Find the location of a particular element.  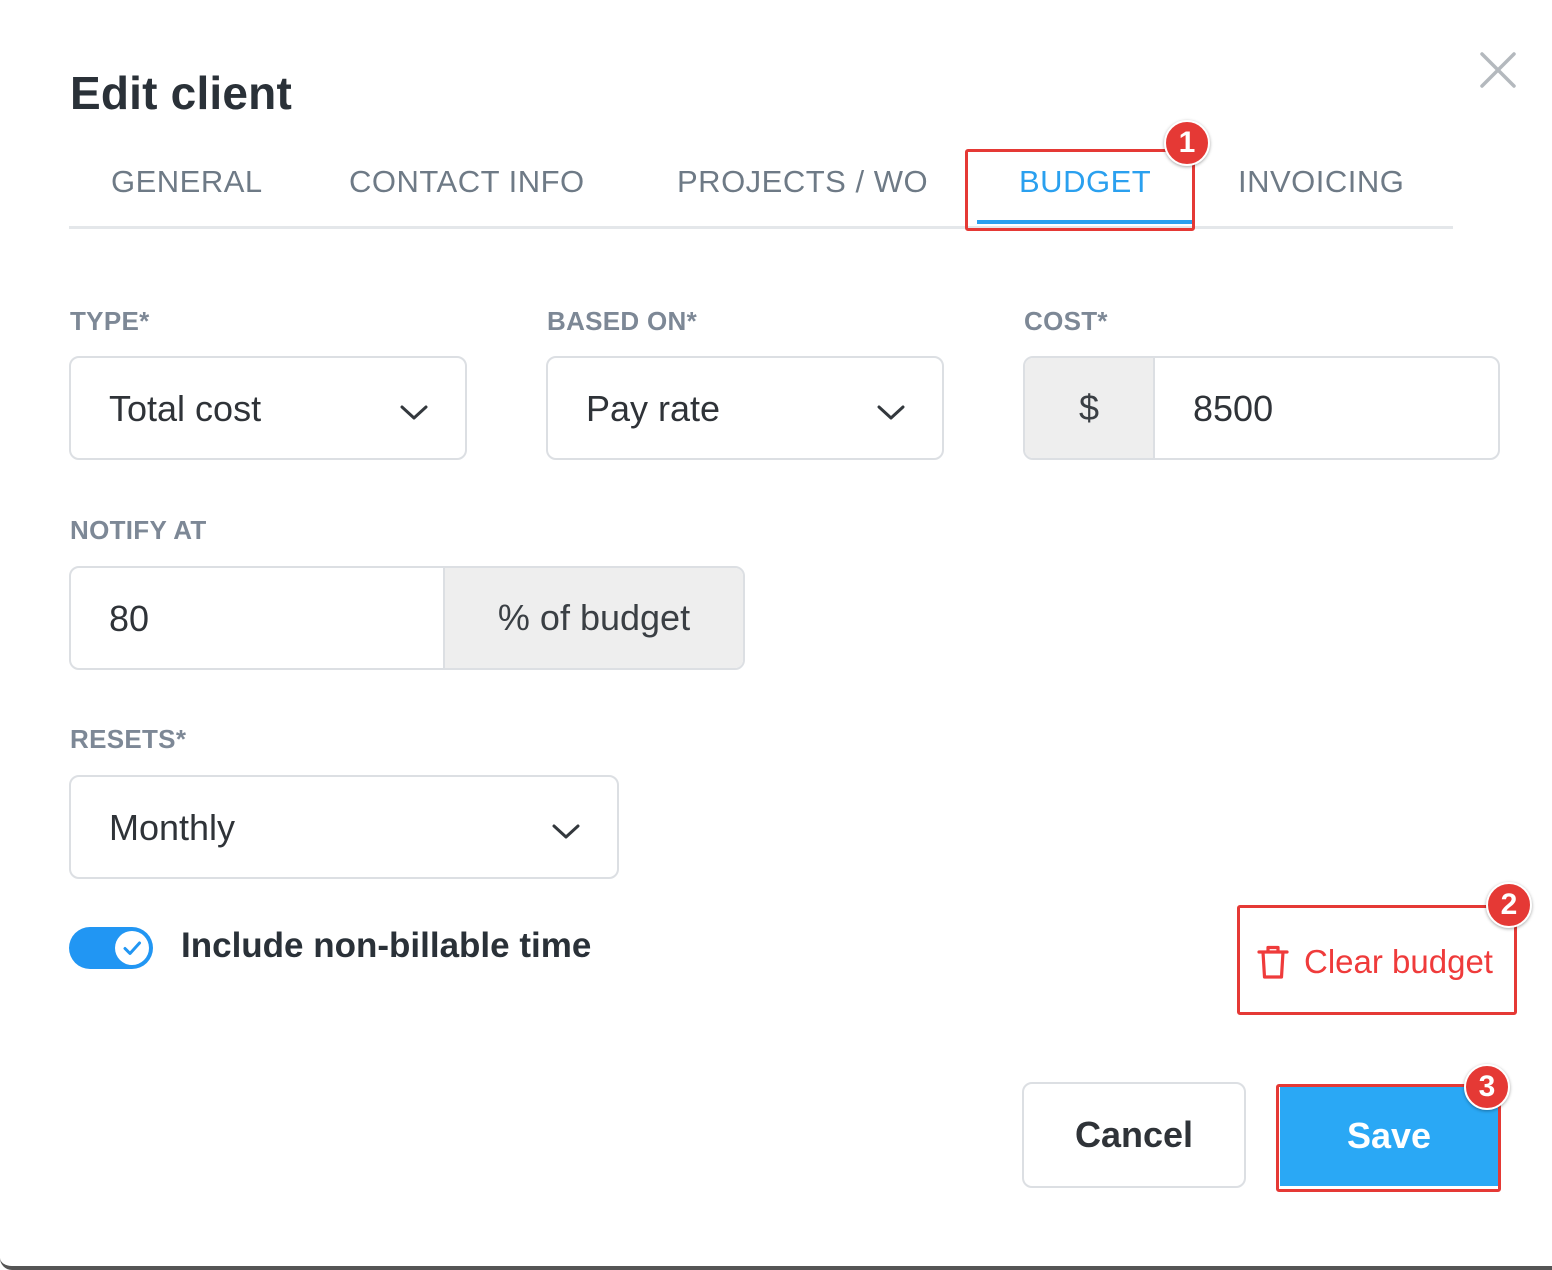

close-button is located at coordinates (1498, 70).